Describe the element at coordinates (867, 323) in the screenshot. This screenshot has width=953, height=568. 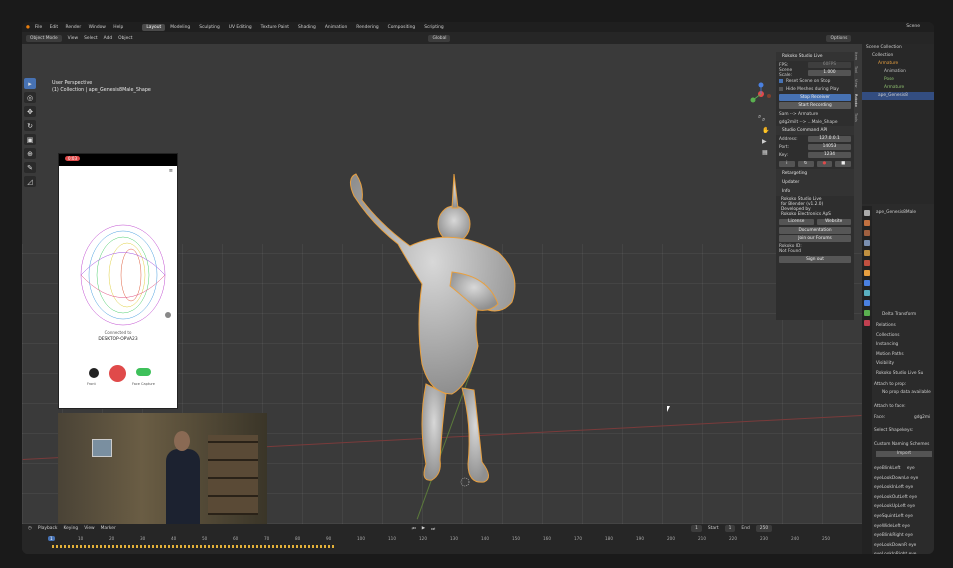
I see `material-props-icon` at that location.